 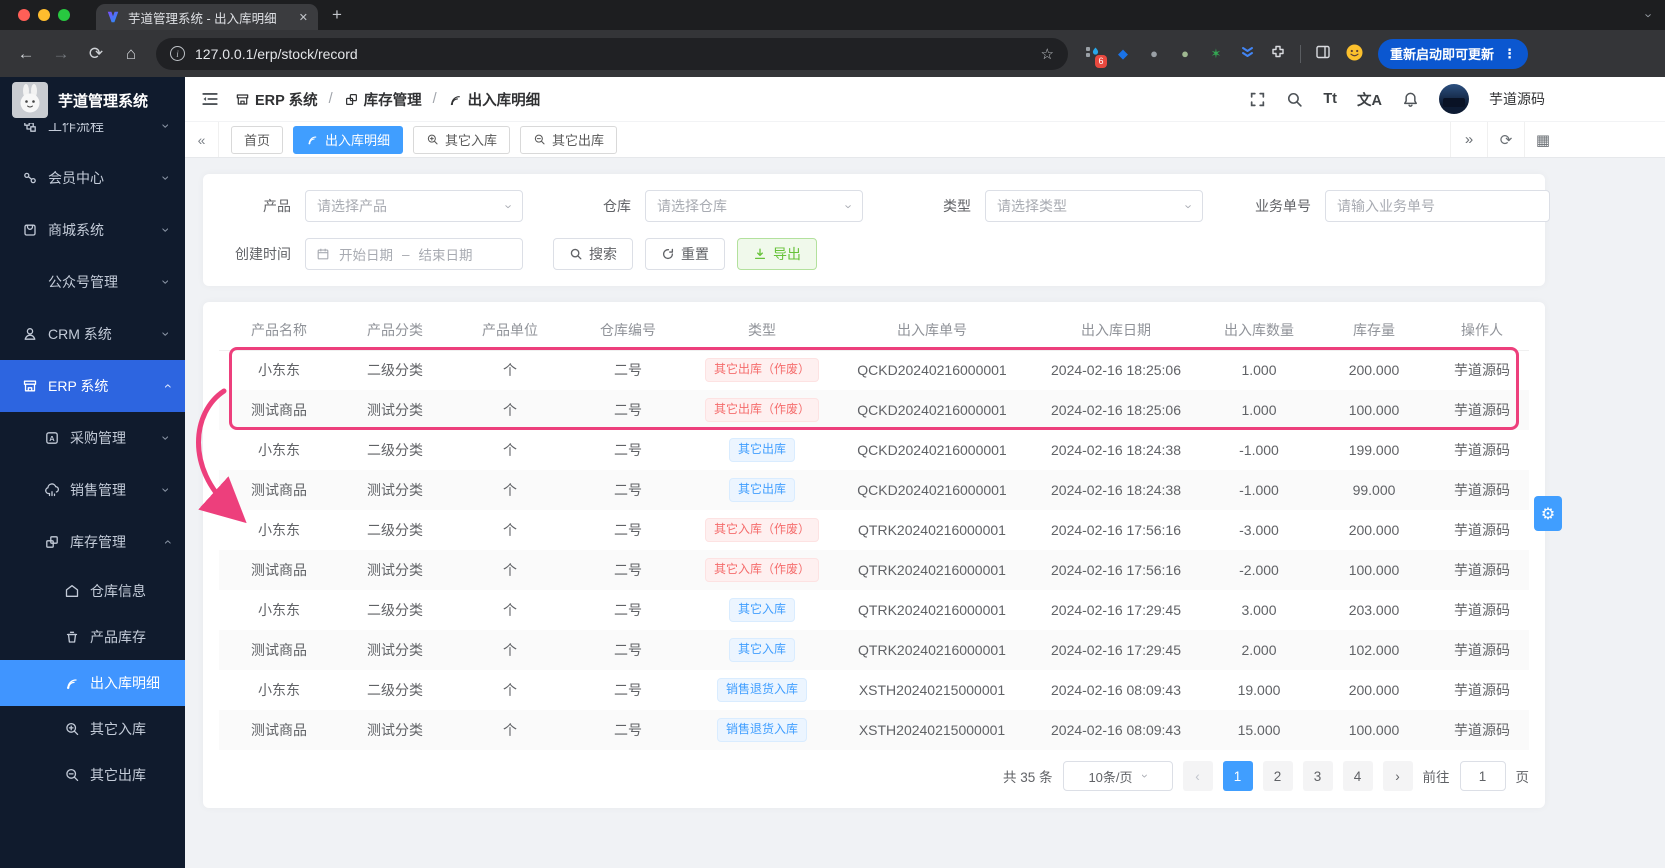 I want to click on stock-cell: 100.000, so click(x=1374, y=570).